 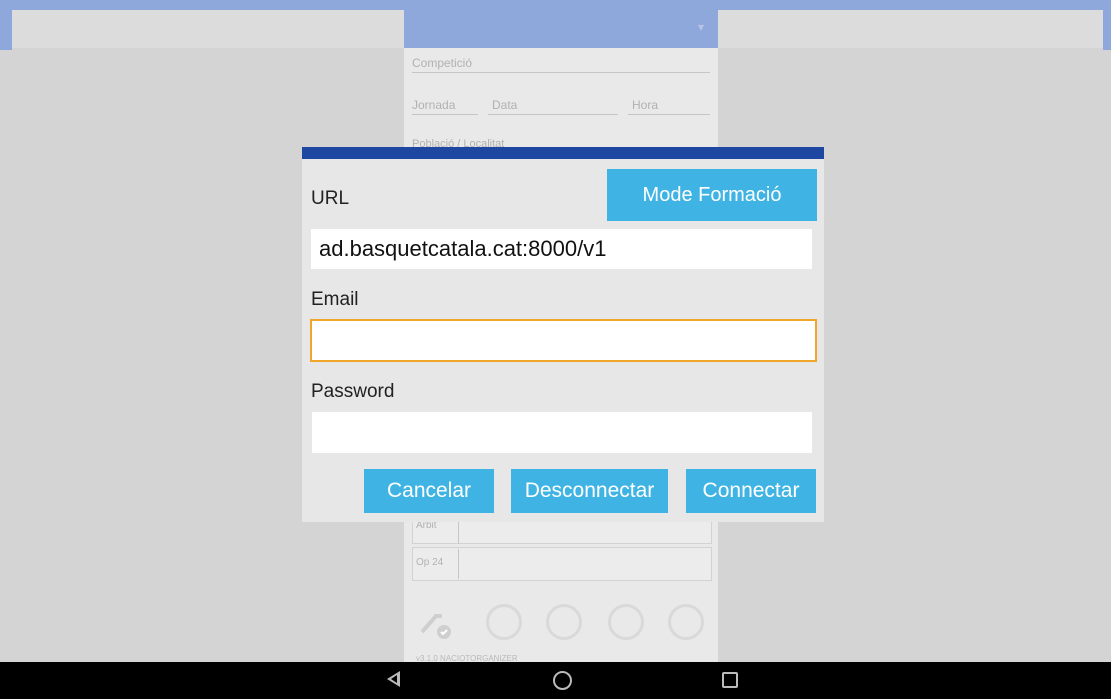 I want to click on disconnect-button: Desconnectar, so click(x=589, y=491).